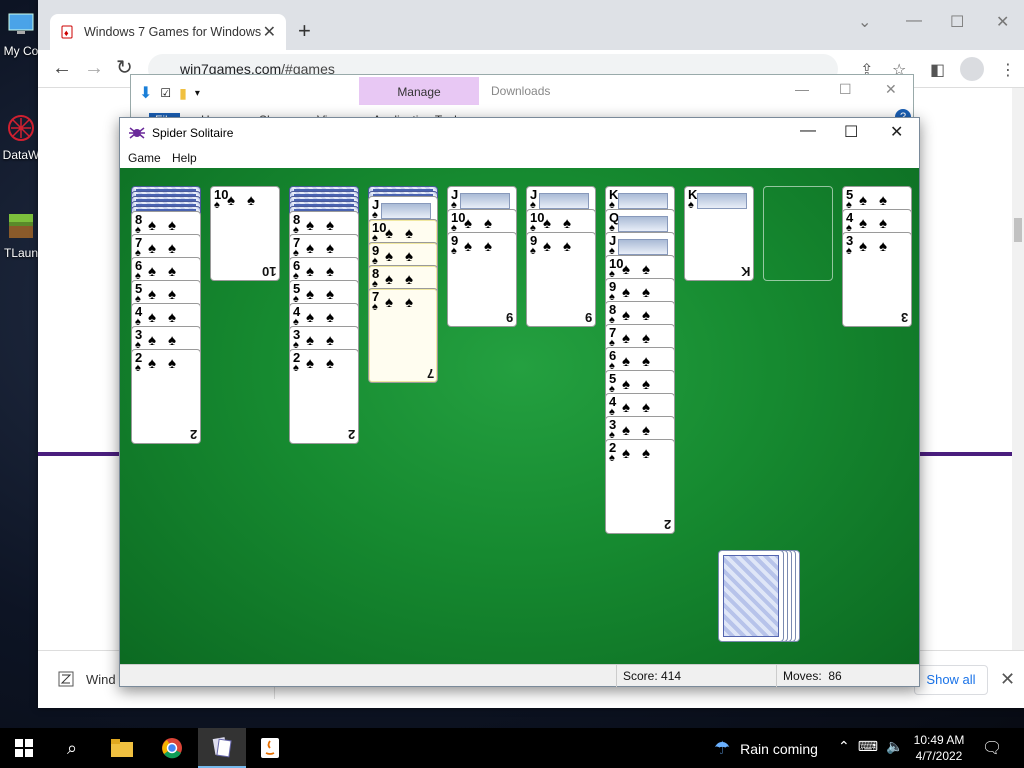 The width and height of the screenshot is (1024, 768). Describe the element at coordinates (173, 32) in the screenshot. I see `tab-title: Windows 7 Games for Windows` at that location.